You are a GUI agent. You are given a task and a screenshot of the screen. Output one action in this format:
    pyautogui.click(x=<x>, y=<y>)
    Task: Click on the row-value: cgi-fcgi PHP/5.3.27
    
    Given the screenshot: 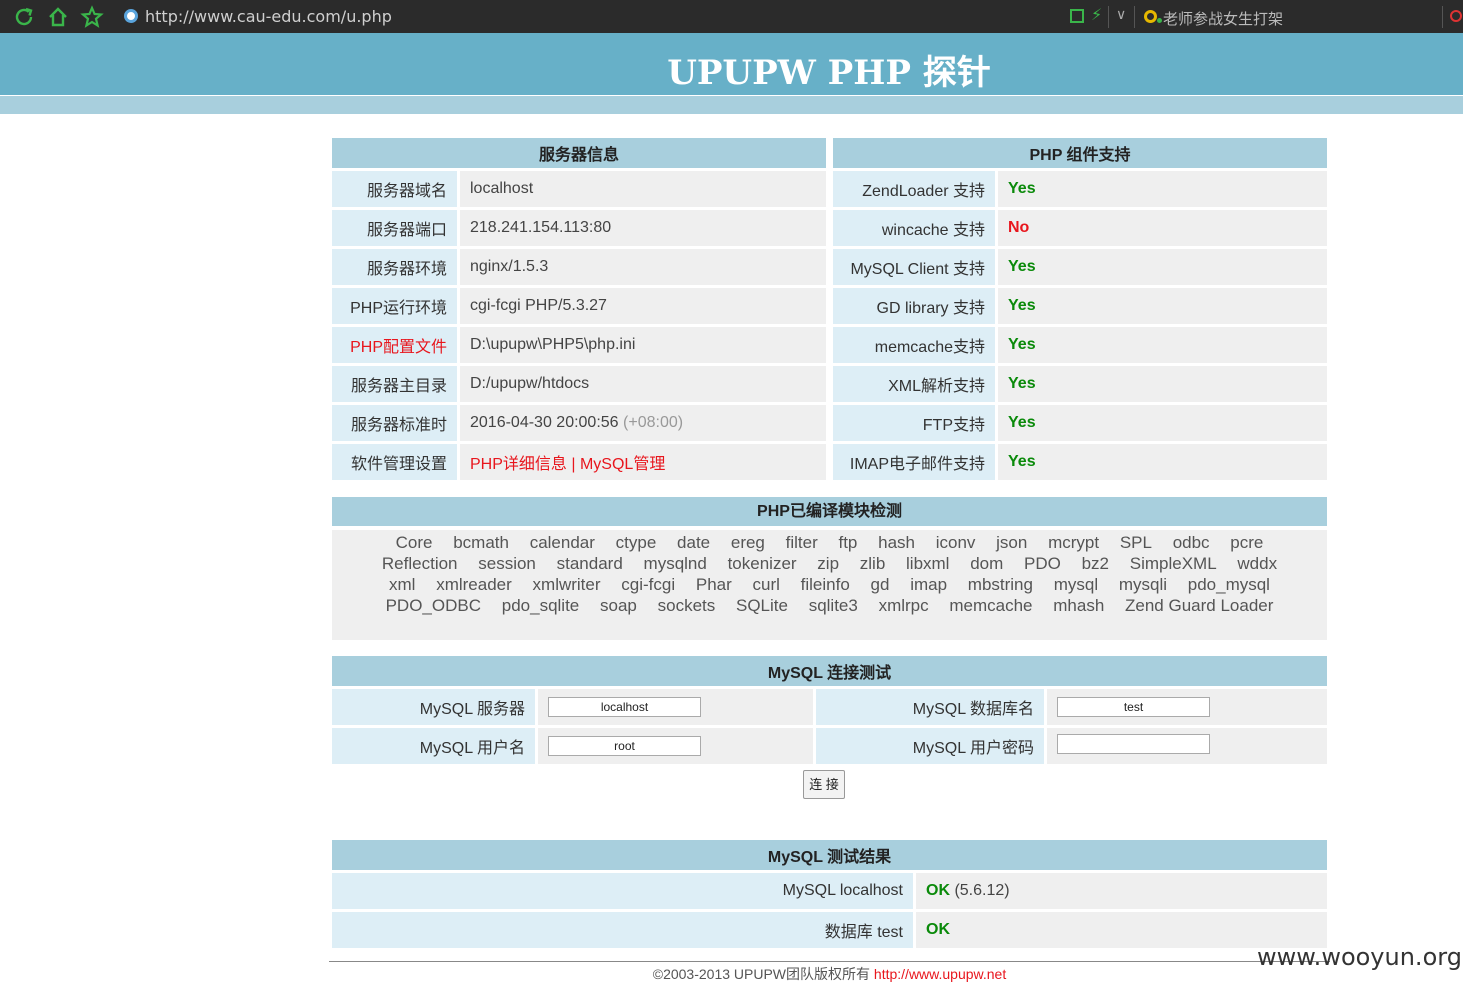 What is the action you would take?
    pyautogui.click(x=643, y=306)
    